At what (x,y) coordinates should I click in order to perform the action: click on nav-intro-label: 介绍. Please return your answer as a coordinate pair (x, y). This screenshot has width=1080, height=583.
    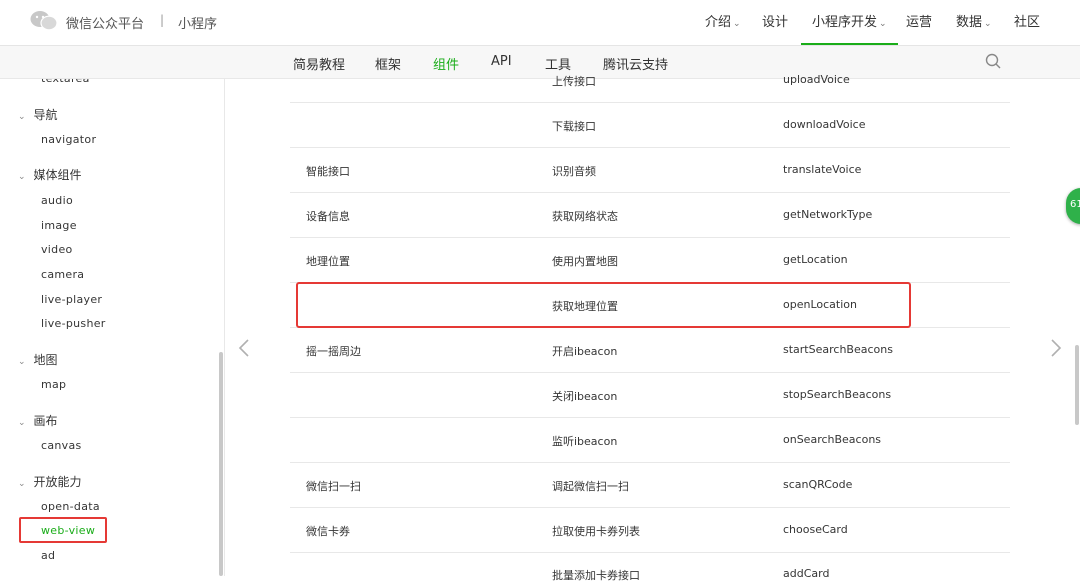
    Looking at the image, I should click on (718, 22).